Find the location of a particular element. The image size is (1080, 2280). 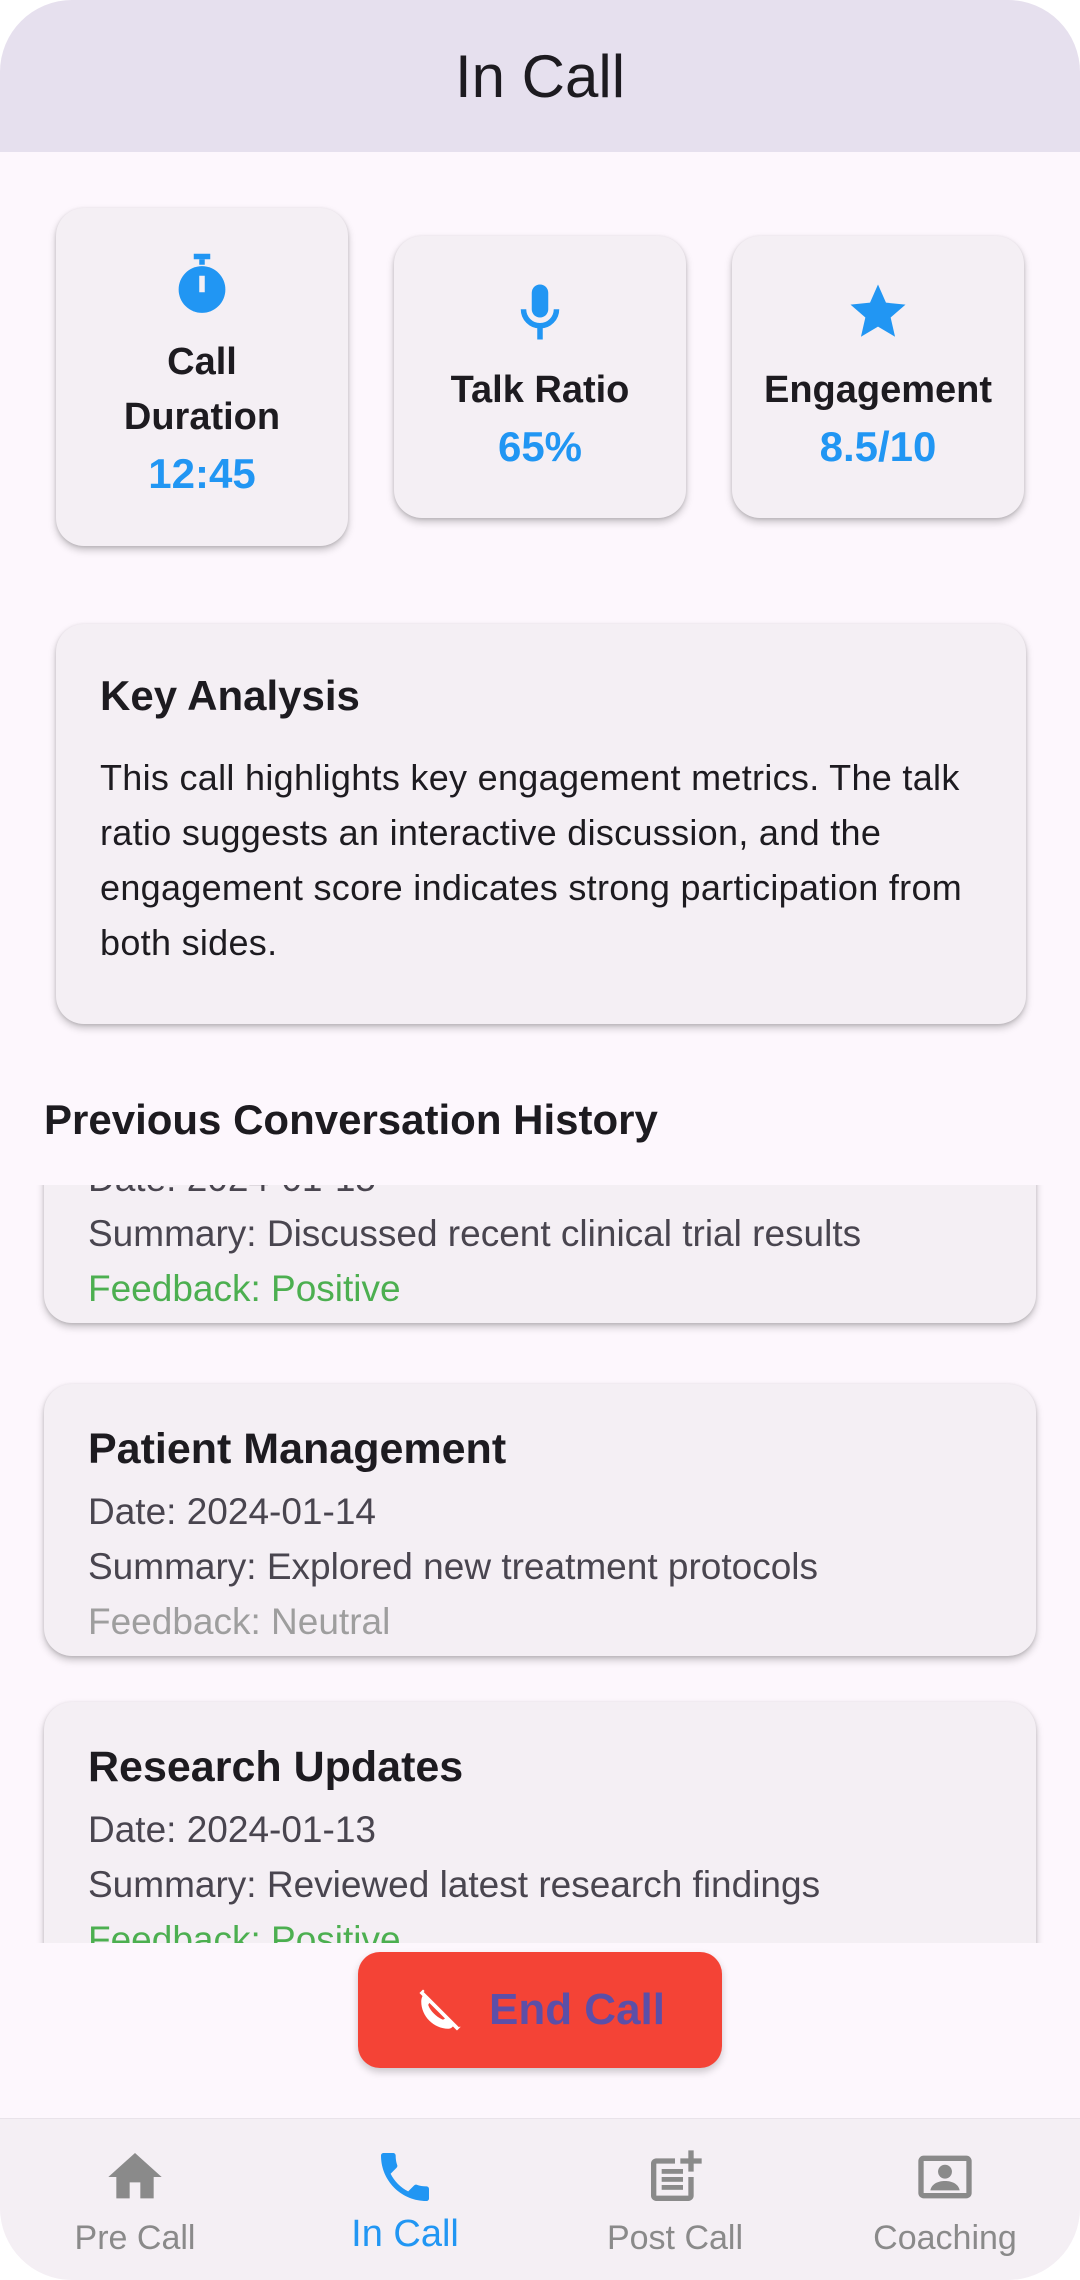

history-heading: Previous Conversation History is located at coordinates (351, 1119).